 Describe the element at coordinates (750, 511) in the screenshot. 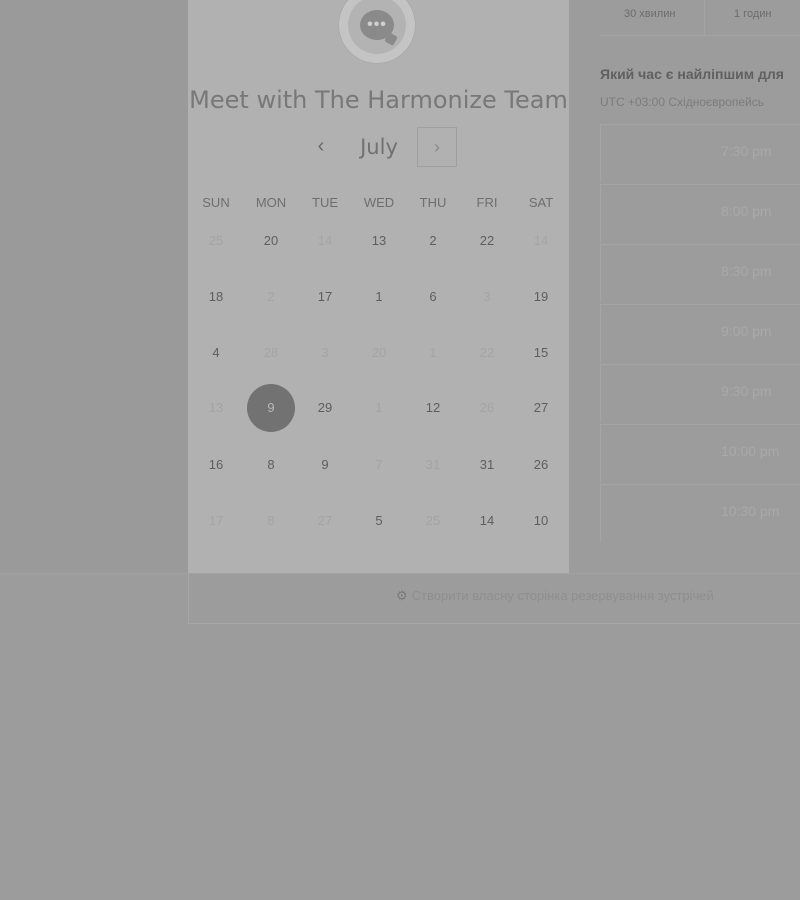

I see `time-slot-label: 10:30 pm` at that location.